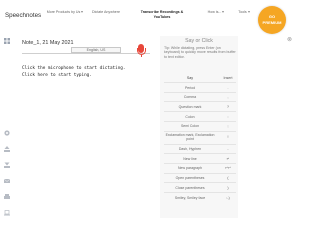 This screenshot has width=320, height=240. I want to click on language-select-value: English, US, so click(96, 50).